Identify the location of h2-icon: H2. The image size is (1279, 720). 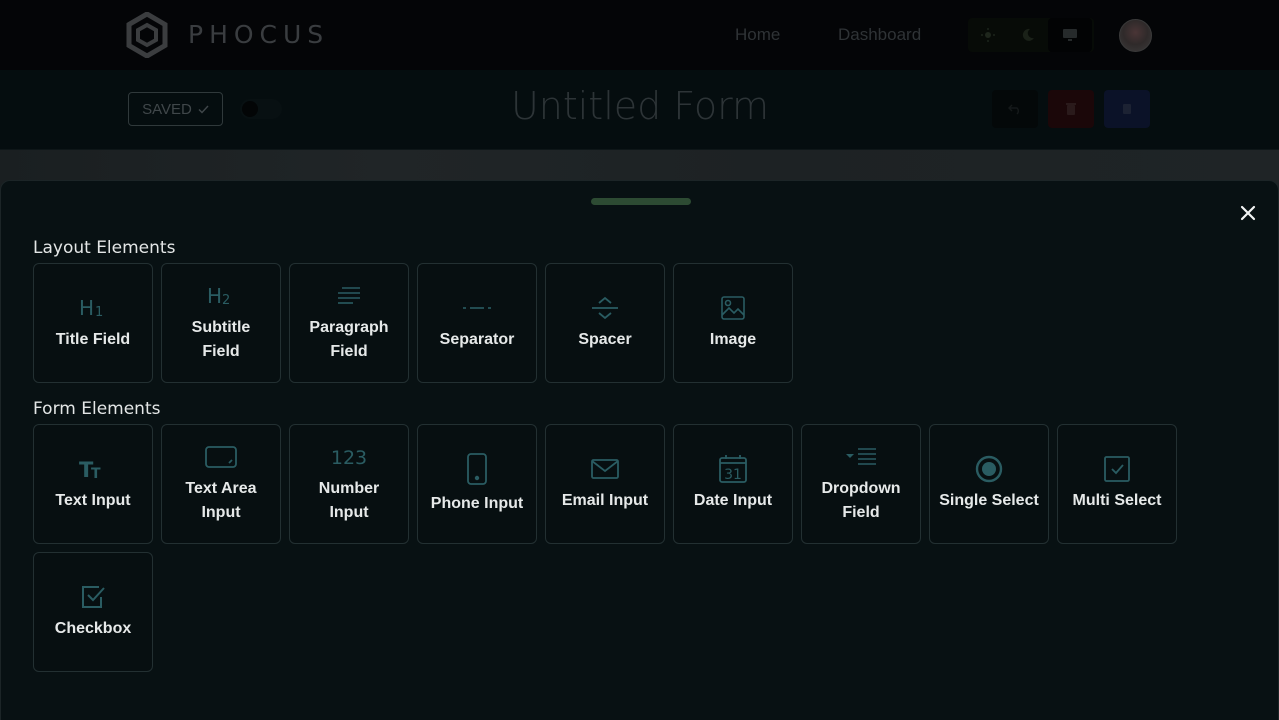
(221, 296).